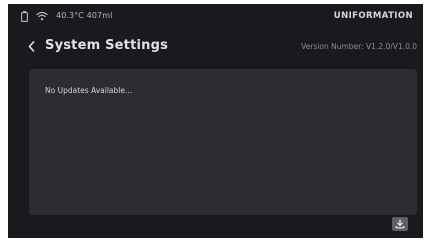 This screenshot has height=244, width=431. I want to click on wifi-icon, so click(42, 16).